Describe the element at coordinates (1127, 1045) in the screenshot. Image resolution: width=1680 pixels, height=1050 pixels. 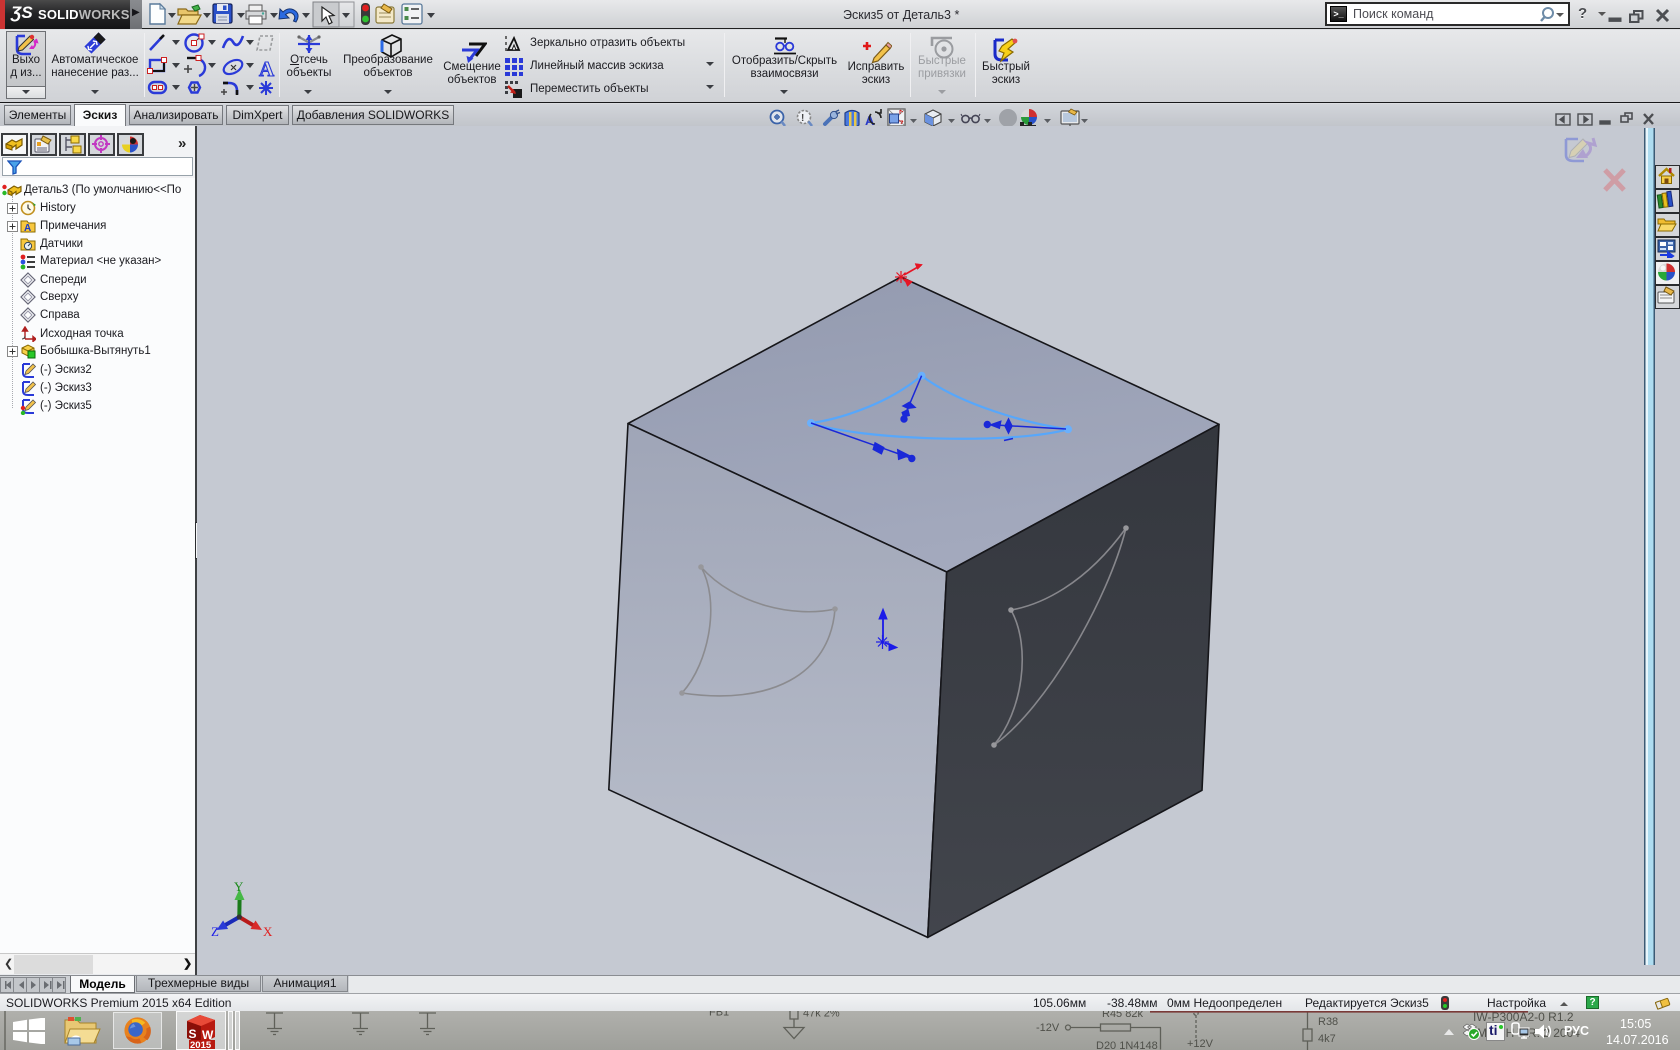
I see `svg-text: D20 1N4148` at that location.